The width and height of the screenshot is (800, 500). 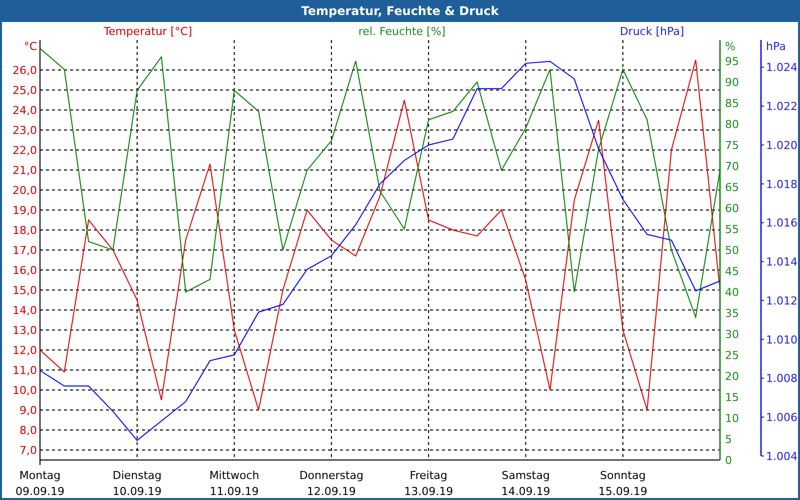 I want to click on axis-tick-label: 1.020, so click(x=782, y=145).